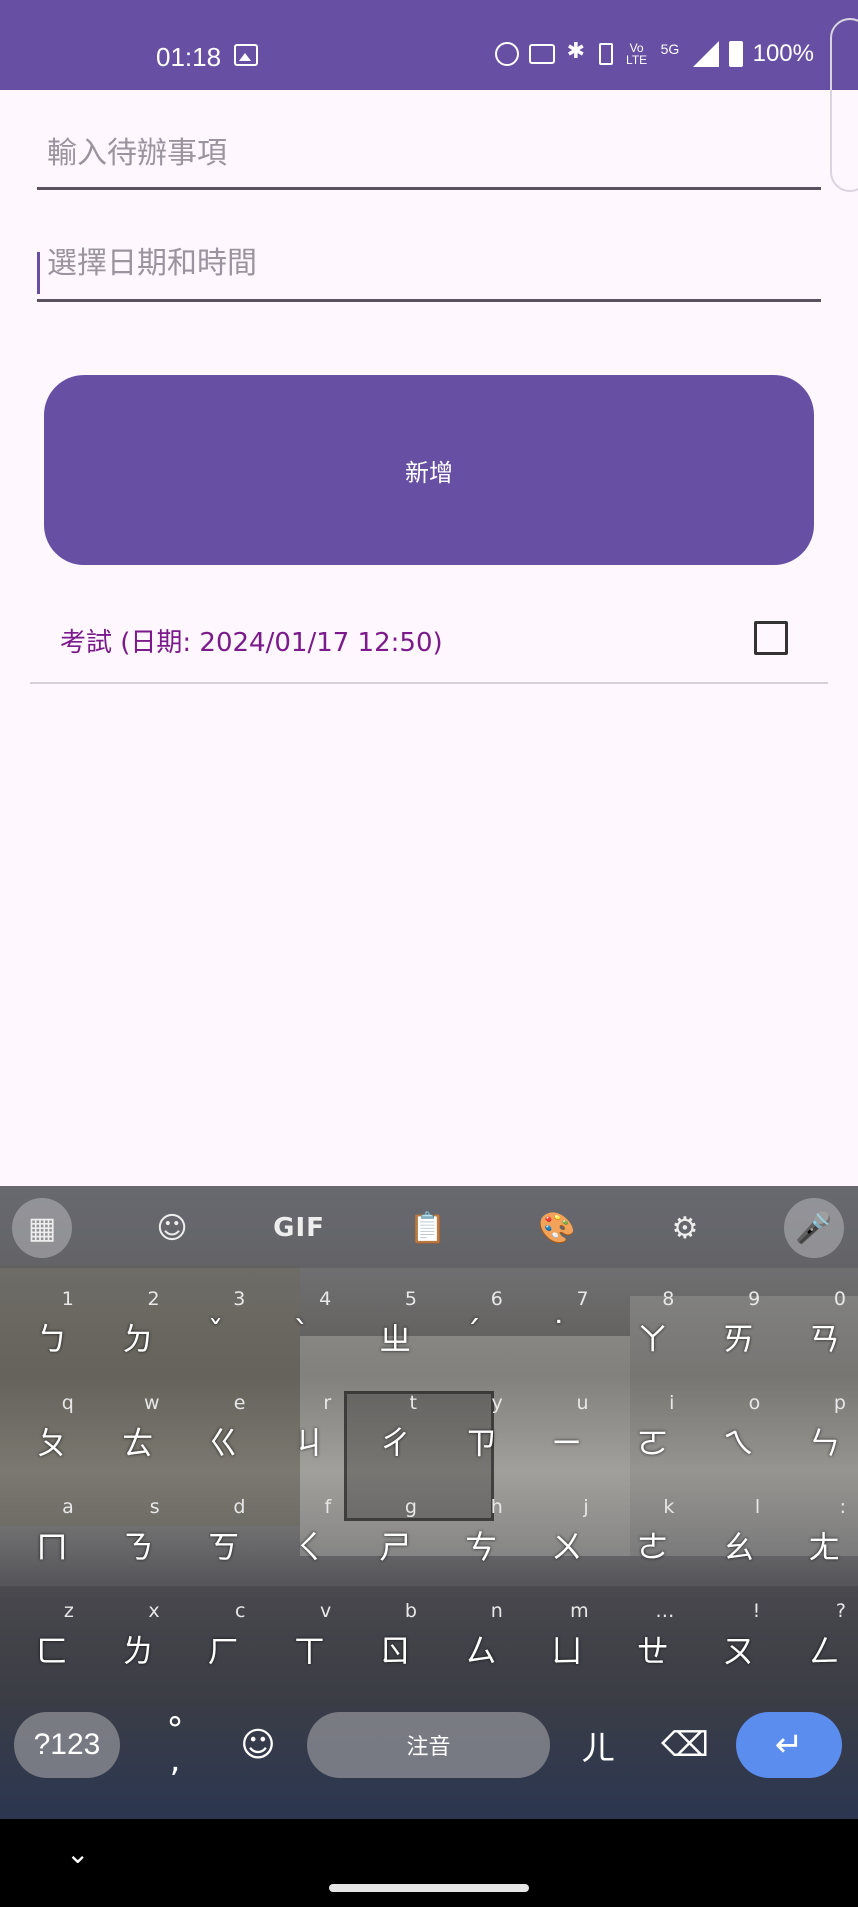 Image resolution: width=858 pixels, height=1907 pixels. Describe the element at coordinates (557, 1228) in the screenshot. I see `theme-palette-icon: 🎨` at that location.